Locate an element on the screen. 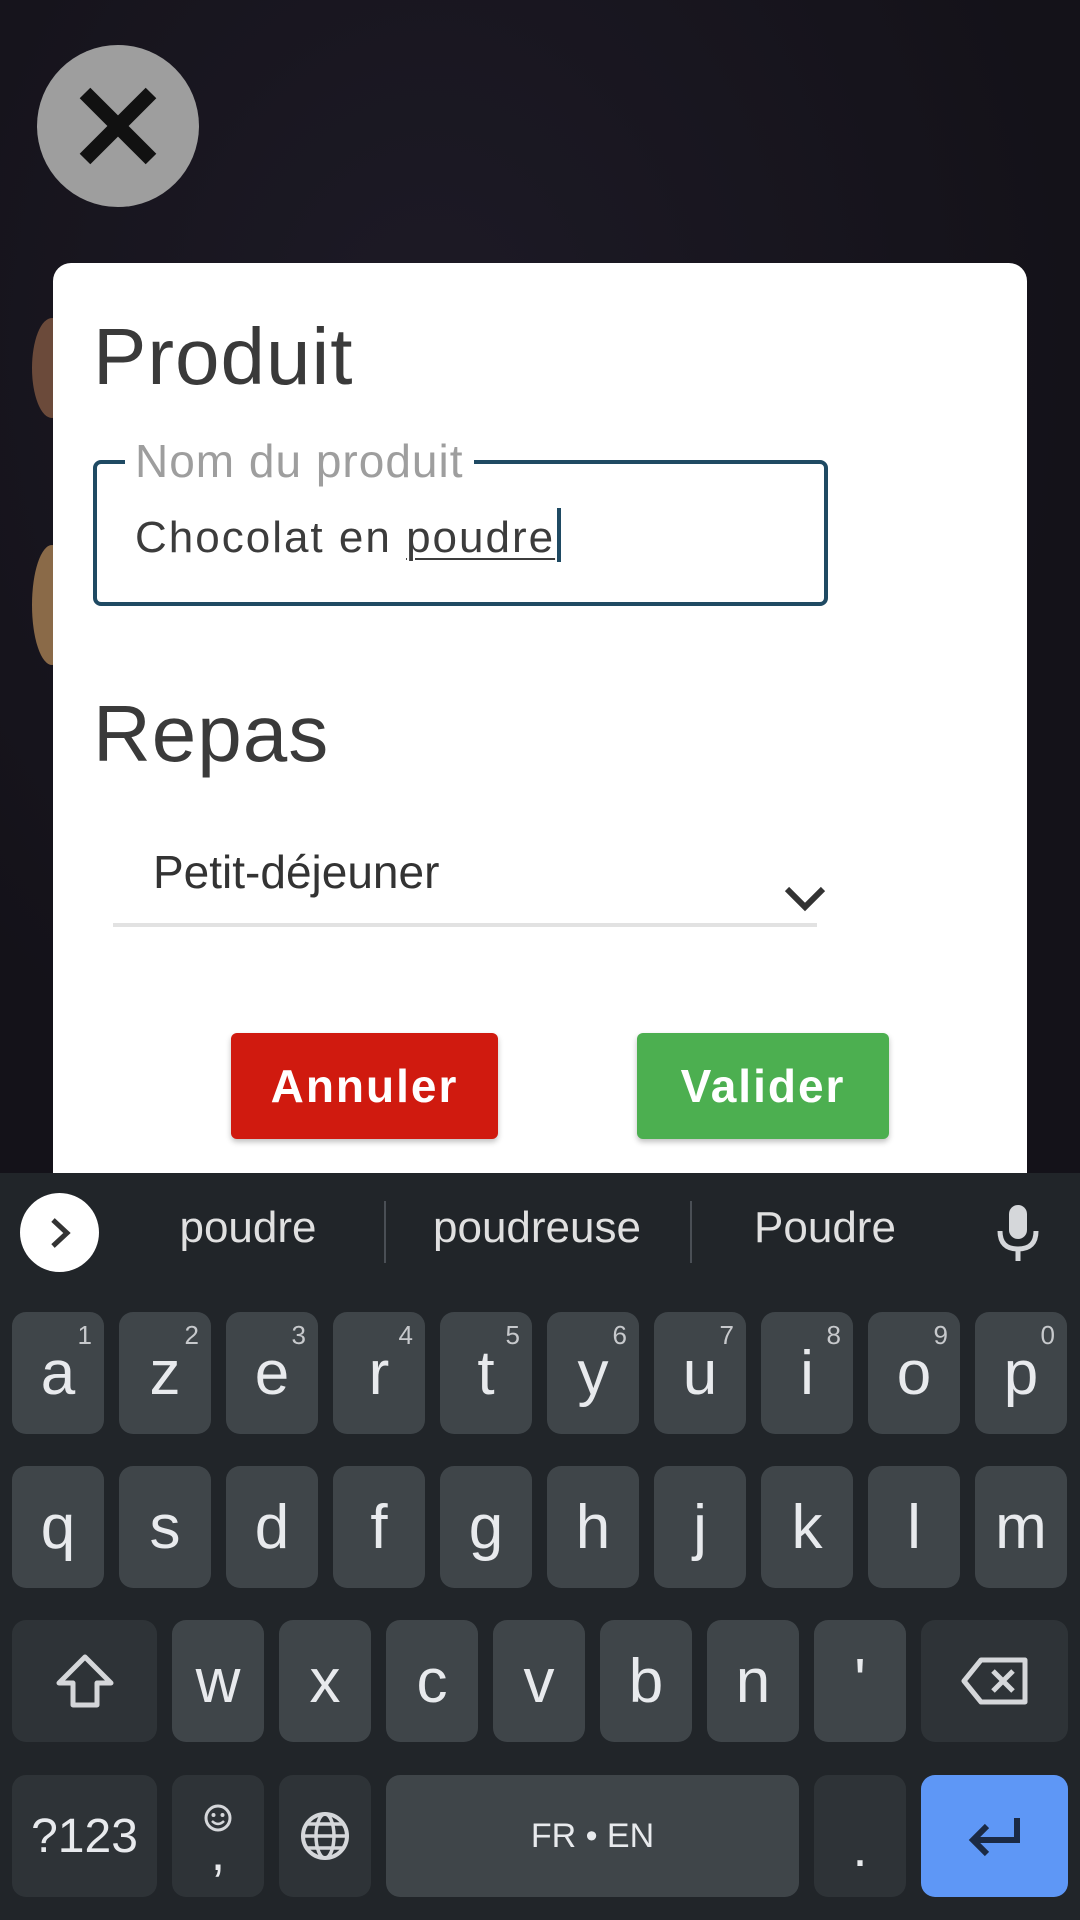 Image resolution: width=1080 pixels, height=1920 pixels. close-icon is located at coordinates (118, 126).